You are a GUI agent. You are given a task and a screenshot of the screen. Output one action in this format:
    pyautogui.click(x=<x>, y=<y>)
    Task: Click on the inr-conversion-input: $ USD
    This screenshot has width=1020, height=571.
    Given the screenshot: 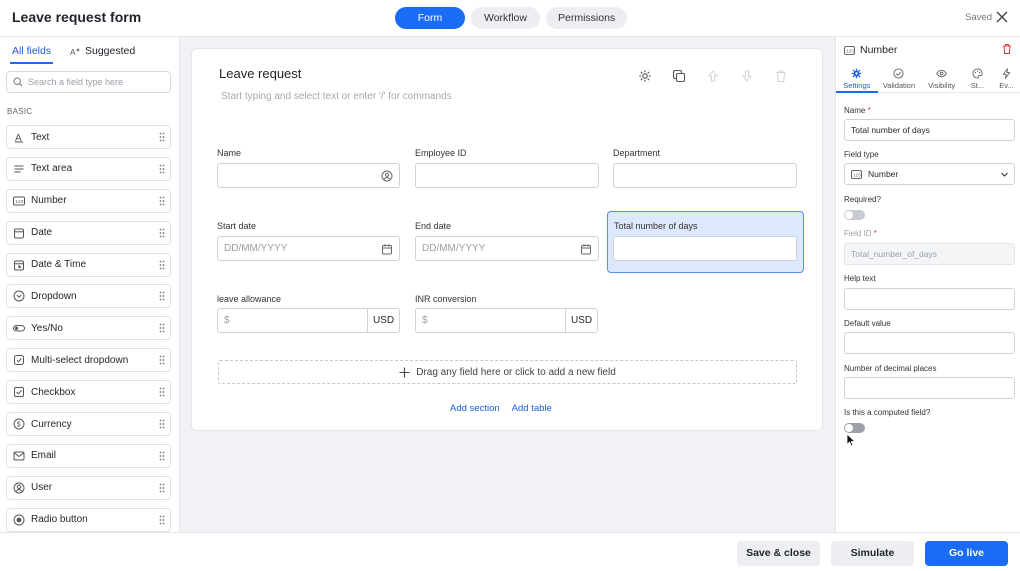 What is the action you would take?
    pyautogui.click(x=506, y=320)
    